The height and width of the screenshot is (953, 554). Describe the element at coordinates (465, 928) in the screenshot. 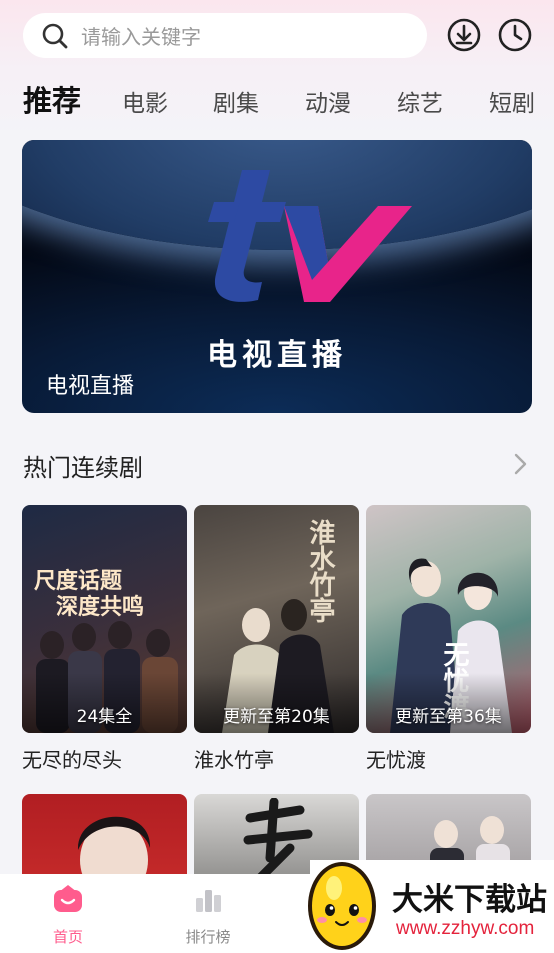

I see `watermark-url: www.zzhyw.com` at that location.